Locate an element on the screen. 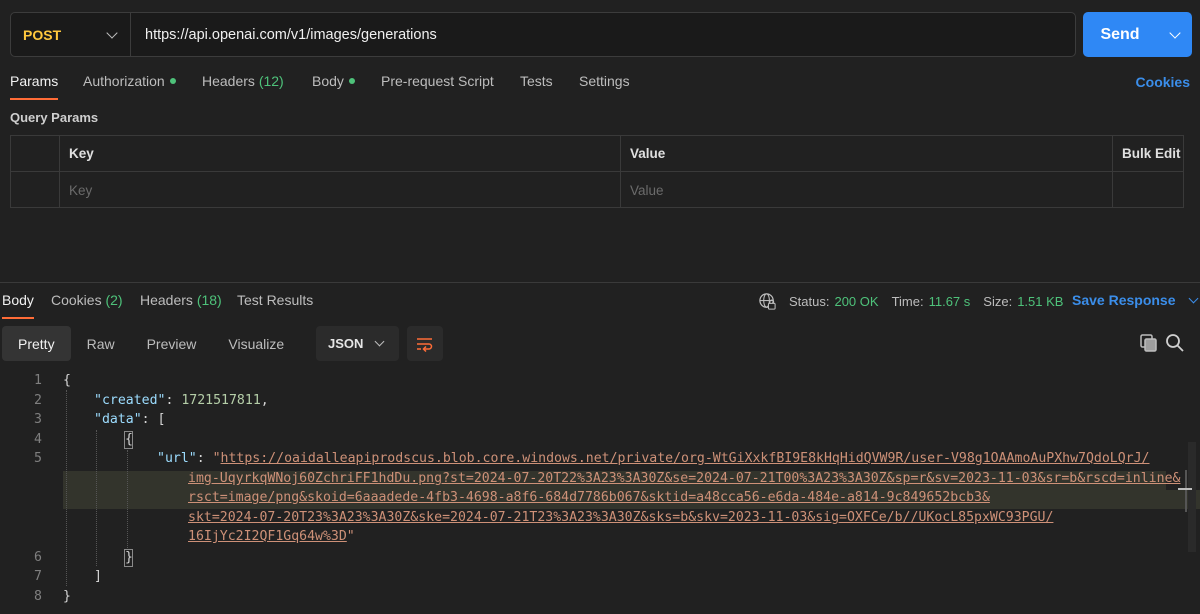  json-key: "data" is located at coordinates (118, 419).